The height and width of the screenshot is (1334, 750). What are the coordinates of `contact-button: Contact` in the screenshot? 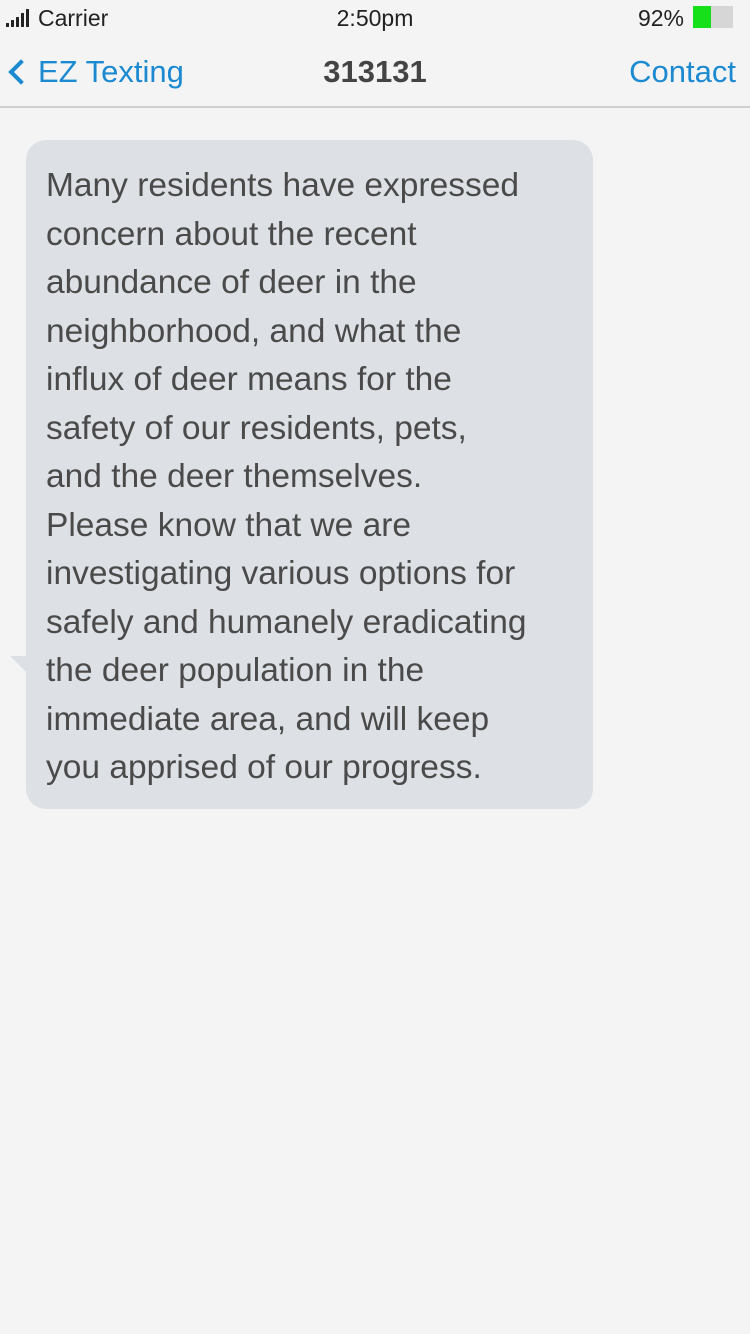 It's located at (682, 72).